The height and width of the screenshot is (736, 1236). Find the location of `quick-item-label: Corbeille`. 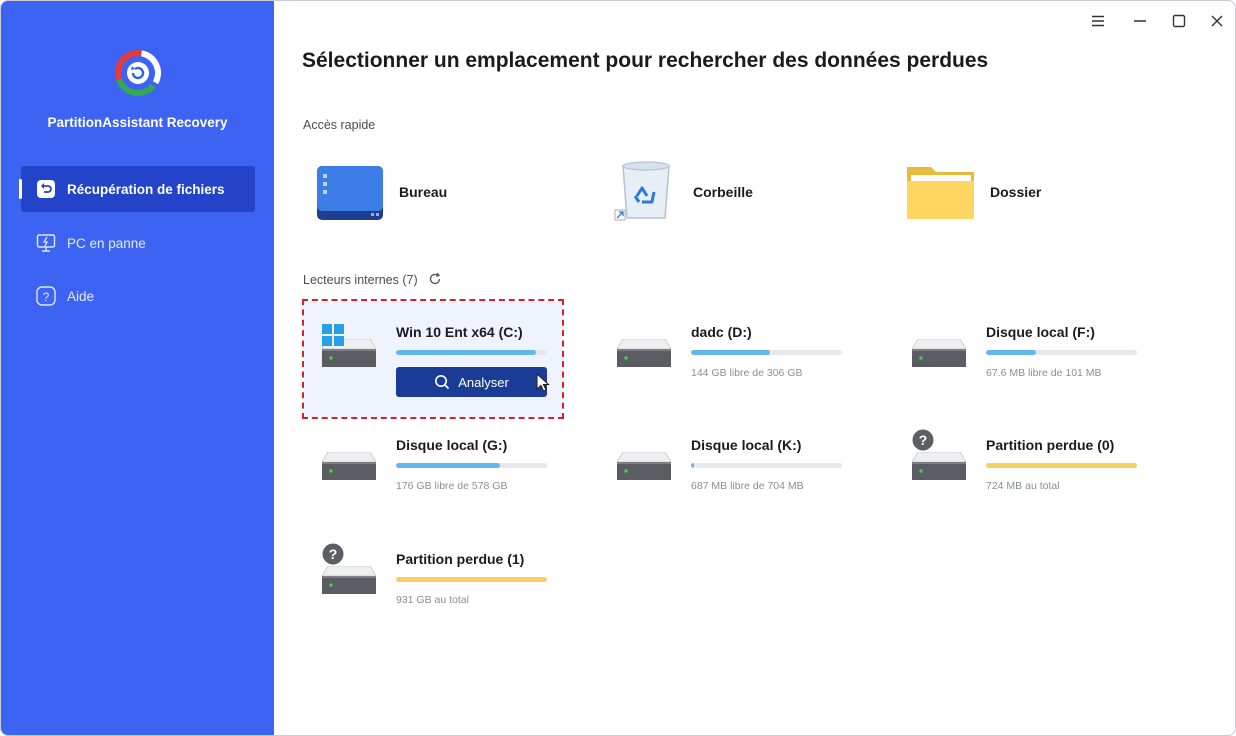

quick-item-label: Corbeille is located at coordinates (723, 192).